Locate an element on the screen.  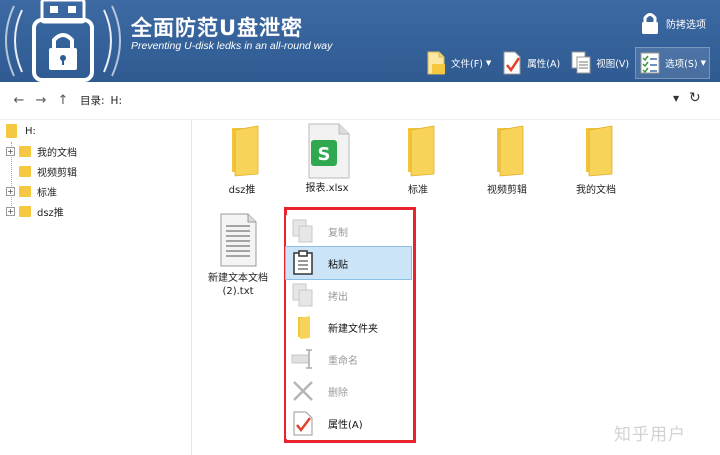
file-menu-button: 文件(F) ▼ is located at coordinates (458, 63).